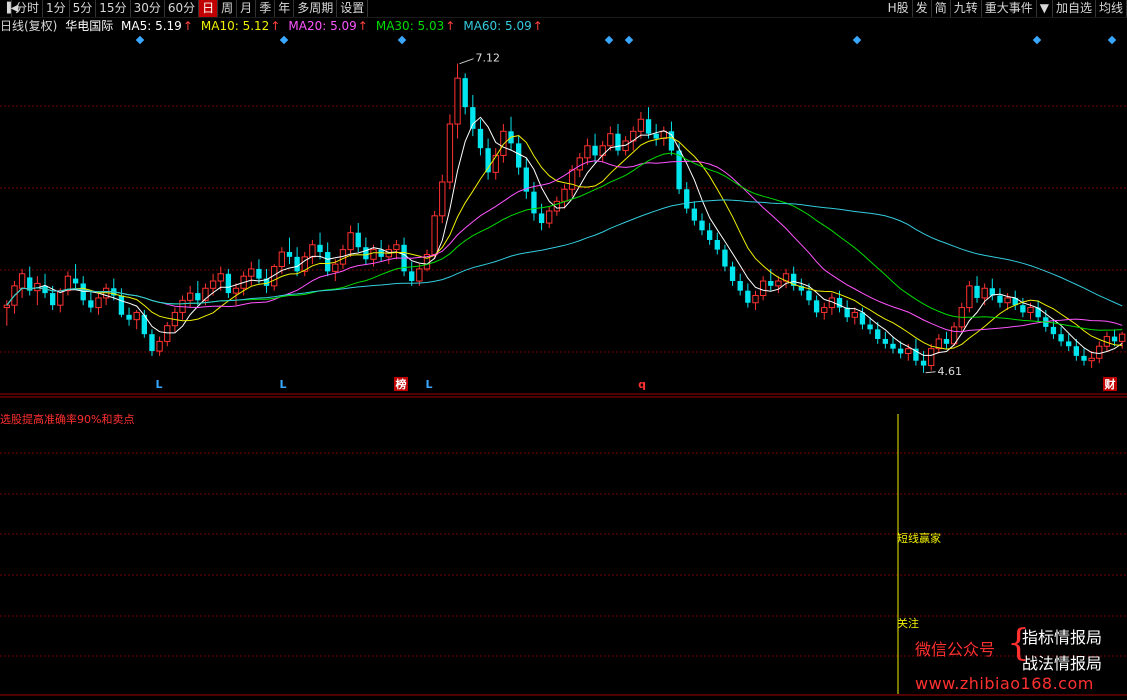 The height and width of the screenshot is (700, 1127). What do you see at coordinates (83, 8) in the screenshot?
I see `toolbar-5m-button: 5分` at bounding box center [83, 8].